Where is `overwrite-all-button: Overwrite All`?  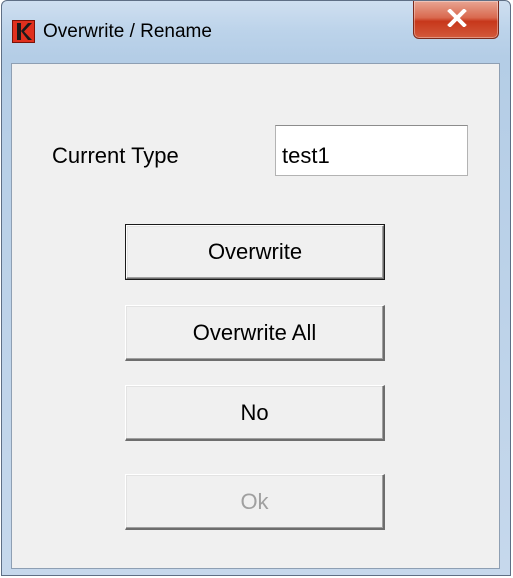 overwrite-all-button: Overwrite All is located at coordinates (255, 333).